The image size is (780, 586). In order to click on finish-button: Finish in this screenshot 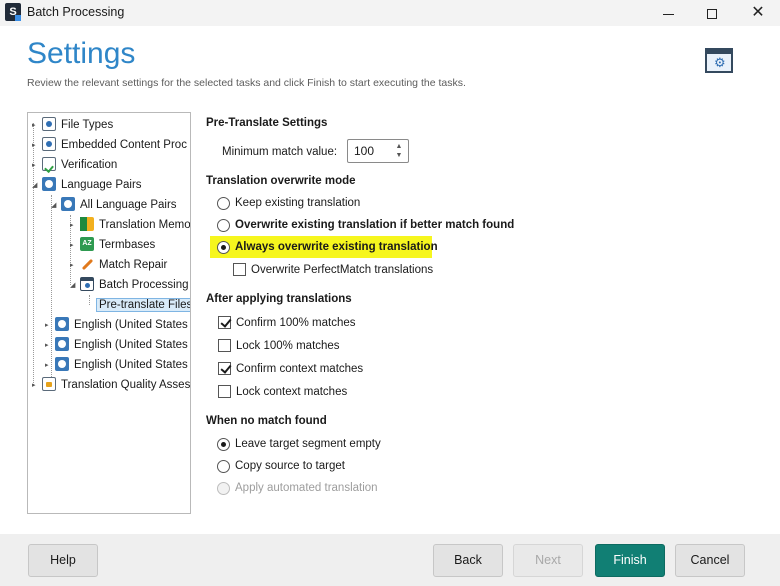, I will do `click(630, 560)`.